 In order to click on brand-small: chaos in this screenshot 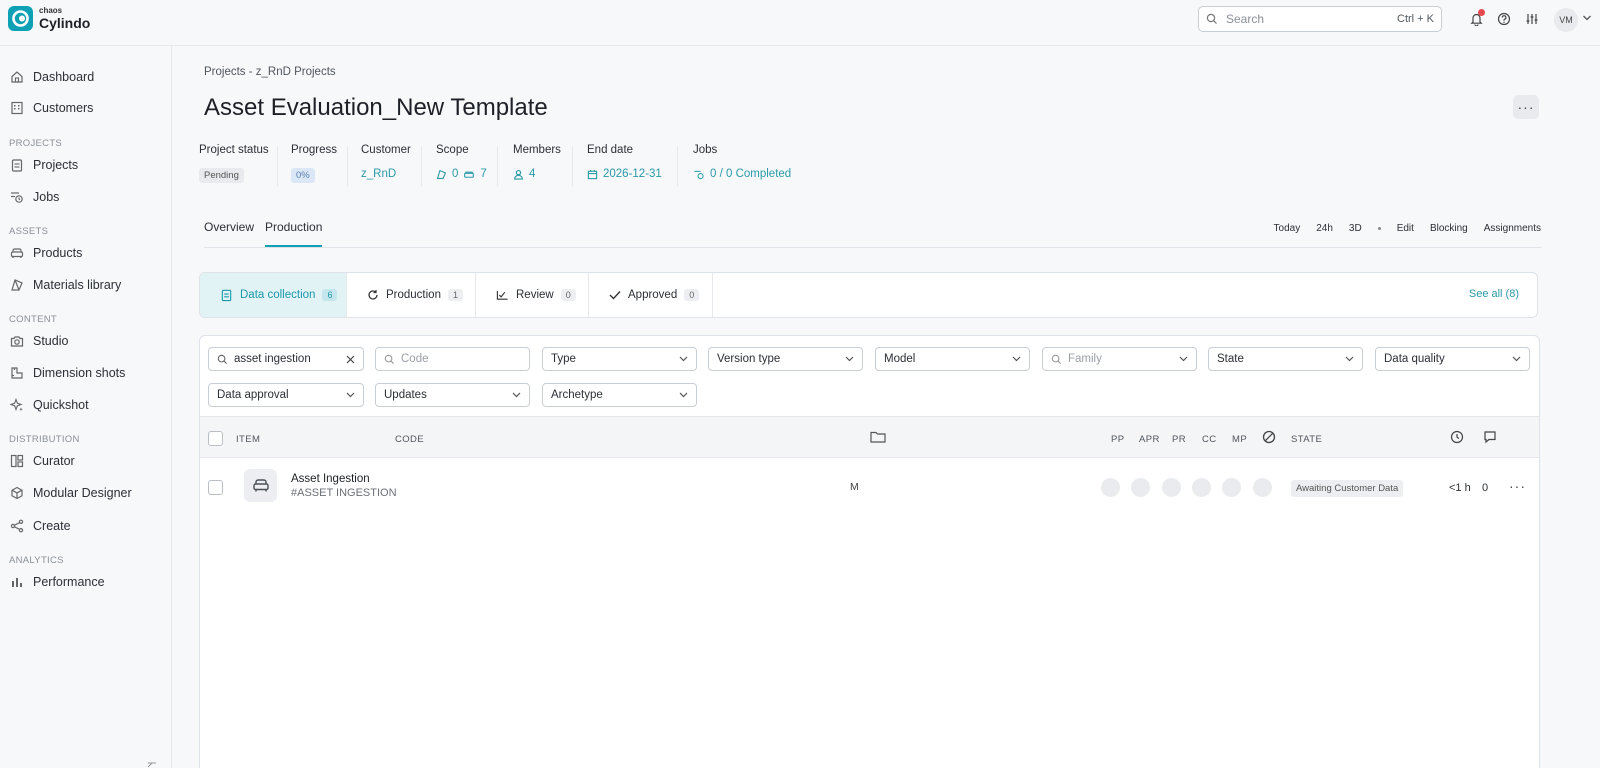, I will do `click(51, 10)`.